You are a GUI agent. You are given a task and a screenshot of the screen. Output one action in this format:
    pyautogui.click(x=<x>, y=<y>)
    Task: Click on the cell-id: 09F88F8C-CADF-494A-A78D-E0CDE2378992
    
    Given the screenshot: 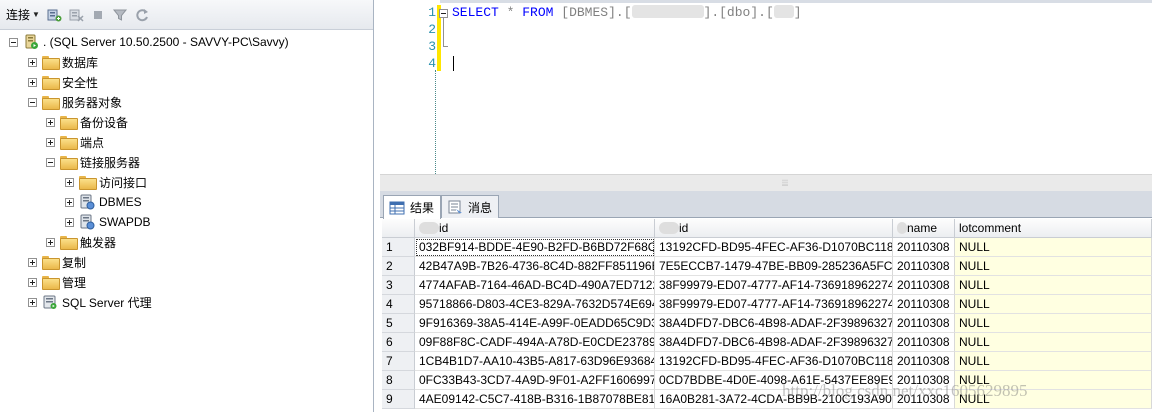 What is the action you would take?
    pyautogui.click(x=535, y=342)
    